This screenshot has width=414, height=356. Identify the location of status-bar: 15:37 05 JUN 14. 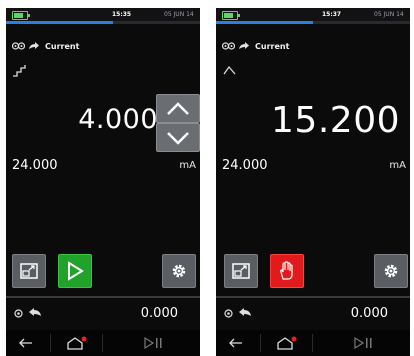
(313, 16).